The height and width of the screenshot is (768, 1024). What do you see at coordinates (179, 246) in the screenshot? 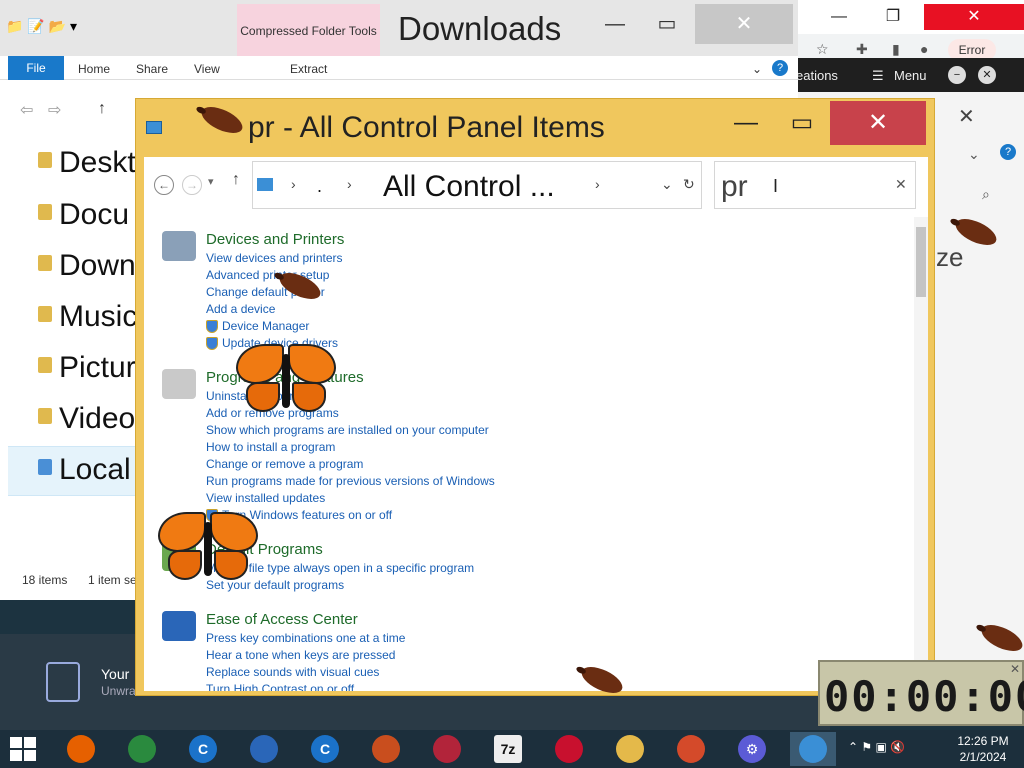
I see `devices-printers-icon` at bounding box center [179, 246].